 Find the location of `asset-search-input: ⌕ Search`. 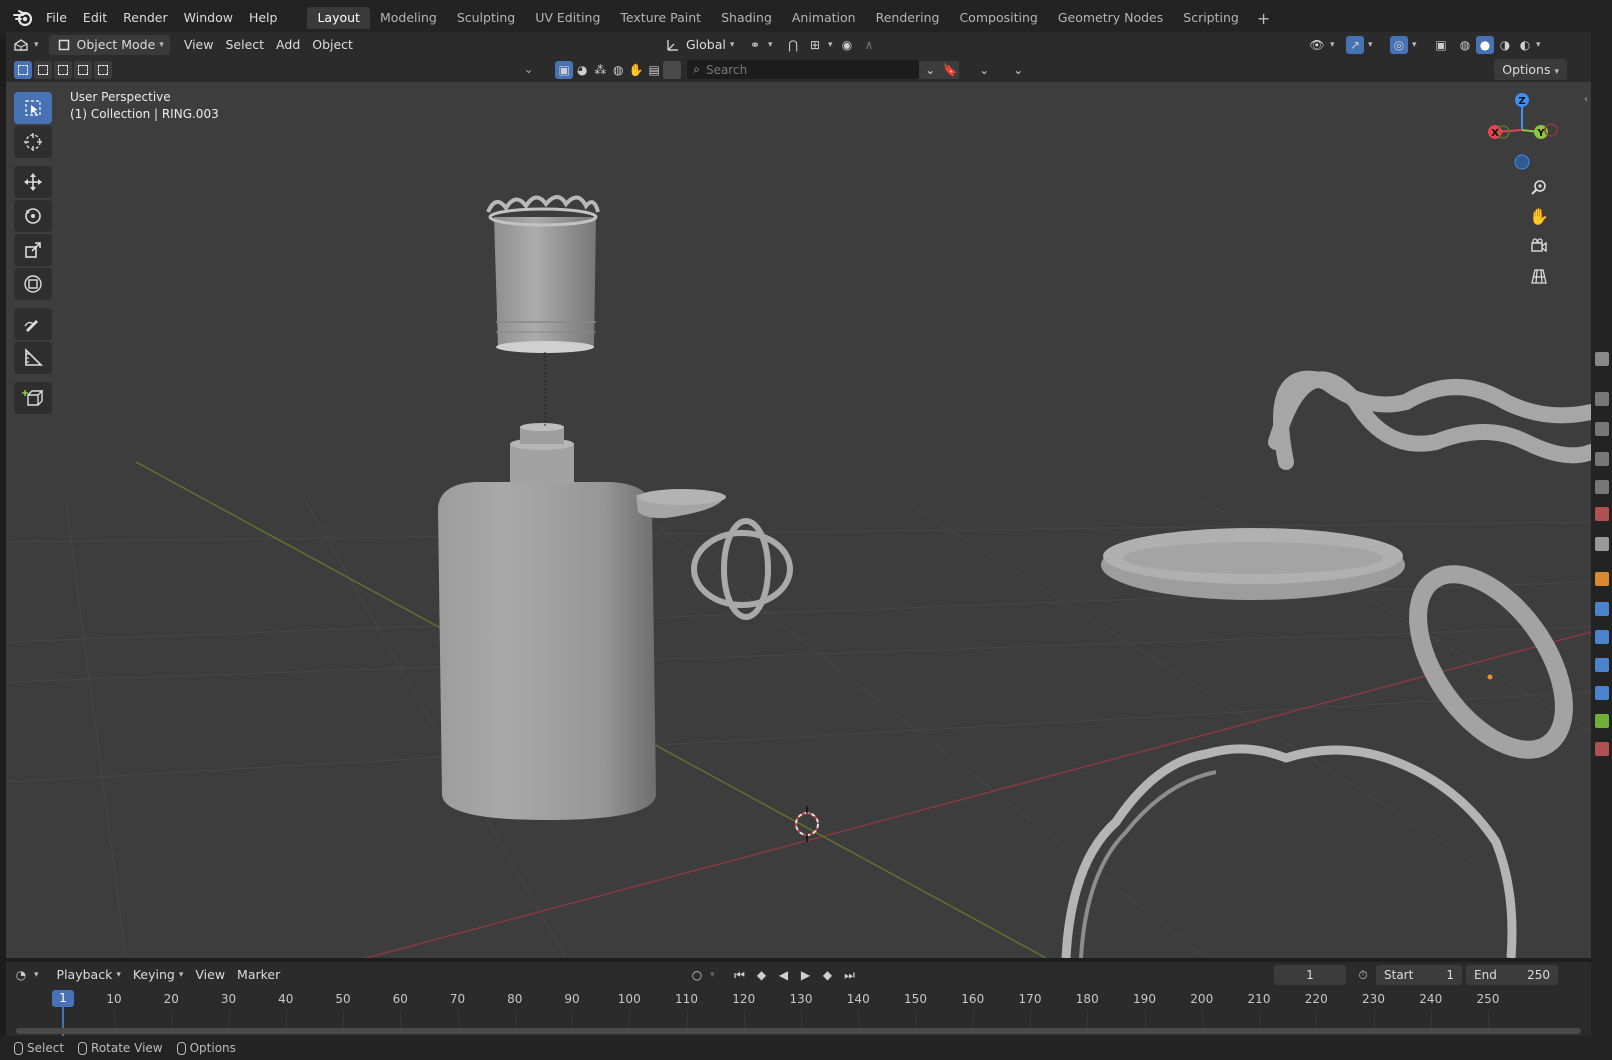

asset-search-input: ⌕ Search is located at coordinates (803, 69).